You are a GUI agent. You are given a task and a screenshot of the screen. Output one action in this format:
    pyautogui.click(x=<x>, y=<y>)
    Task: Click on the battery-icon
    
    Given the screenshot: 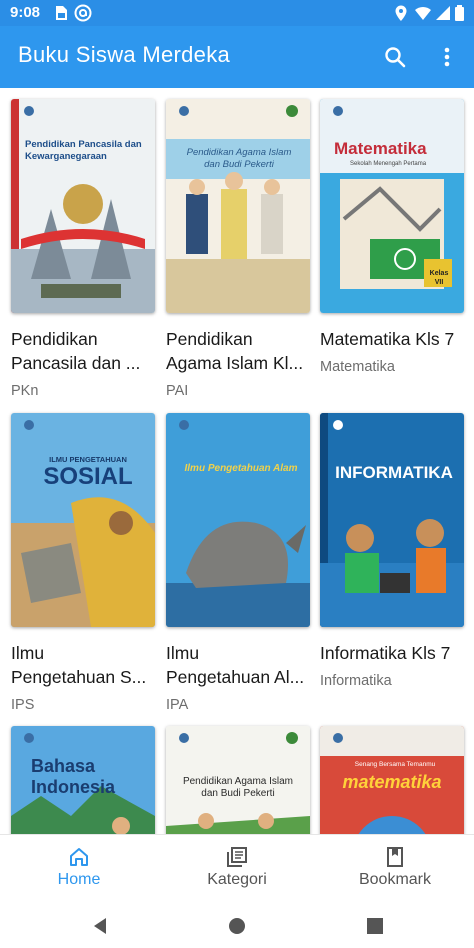 What is the action you would take?
    pyautogui.click(x=460, y=13)
    